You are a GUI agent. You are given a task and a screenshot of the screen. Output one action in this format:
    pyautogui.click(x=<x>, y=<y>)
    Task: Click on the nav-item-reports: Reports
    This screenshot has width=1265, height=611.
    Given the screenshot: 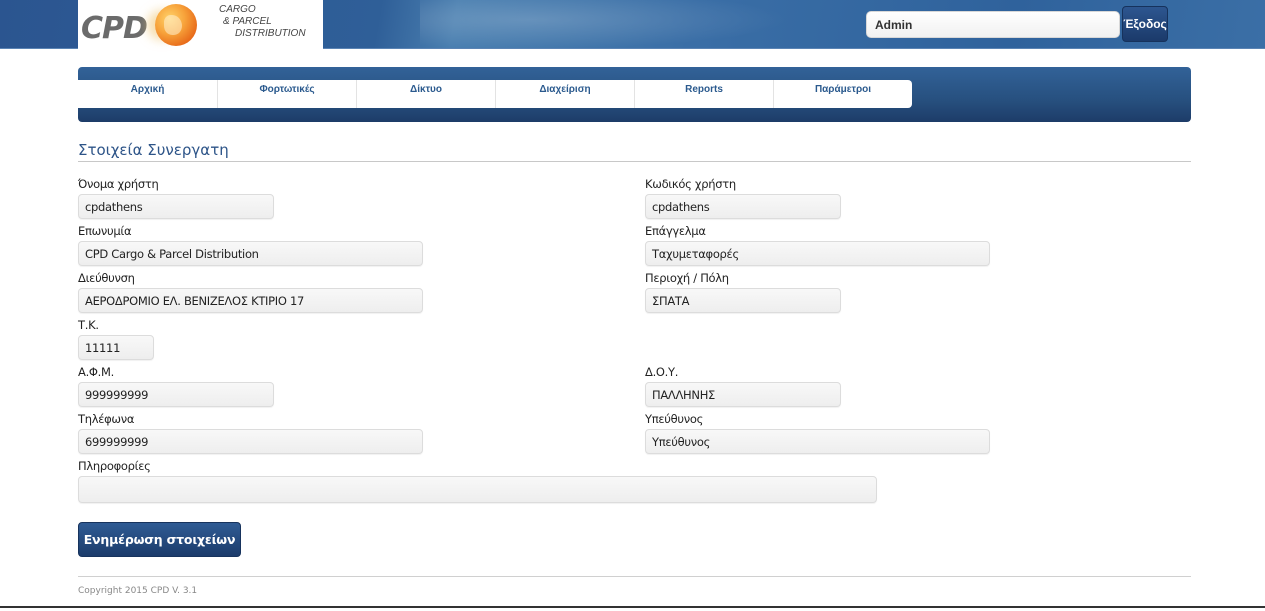 What is the action you would take?
    pyautogui.click(x=703, y=94)
    